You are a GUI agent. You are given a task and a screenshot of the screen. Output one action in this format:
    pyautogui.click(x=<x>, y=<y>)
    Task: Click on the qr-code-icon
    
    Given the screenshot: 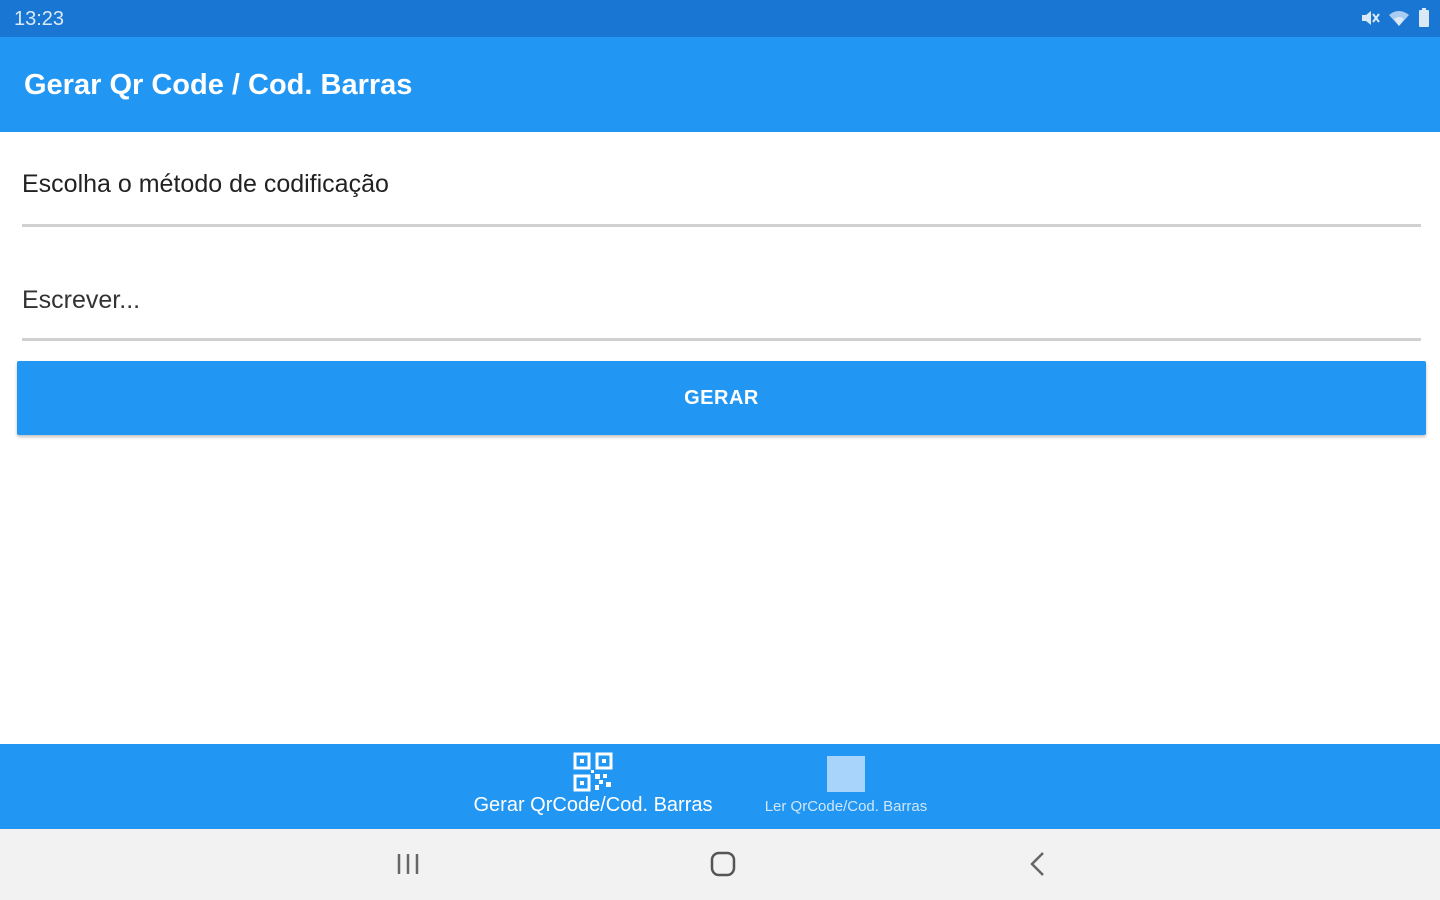 What is the action you would take?
    pyautogui.click(x=593, y=774)
    